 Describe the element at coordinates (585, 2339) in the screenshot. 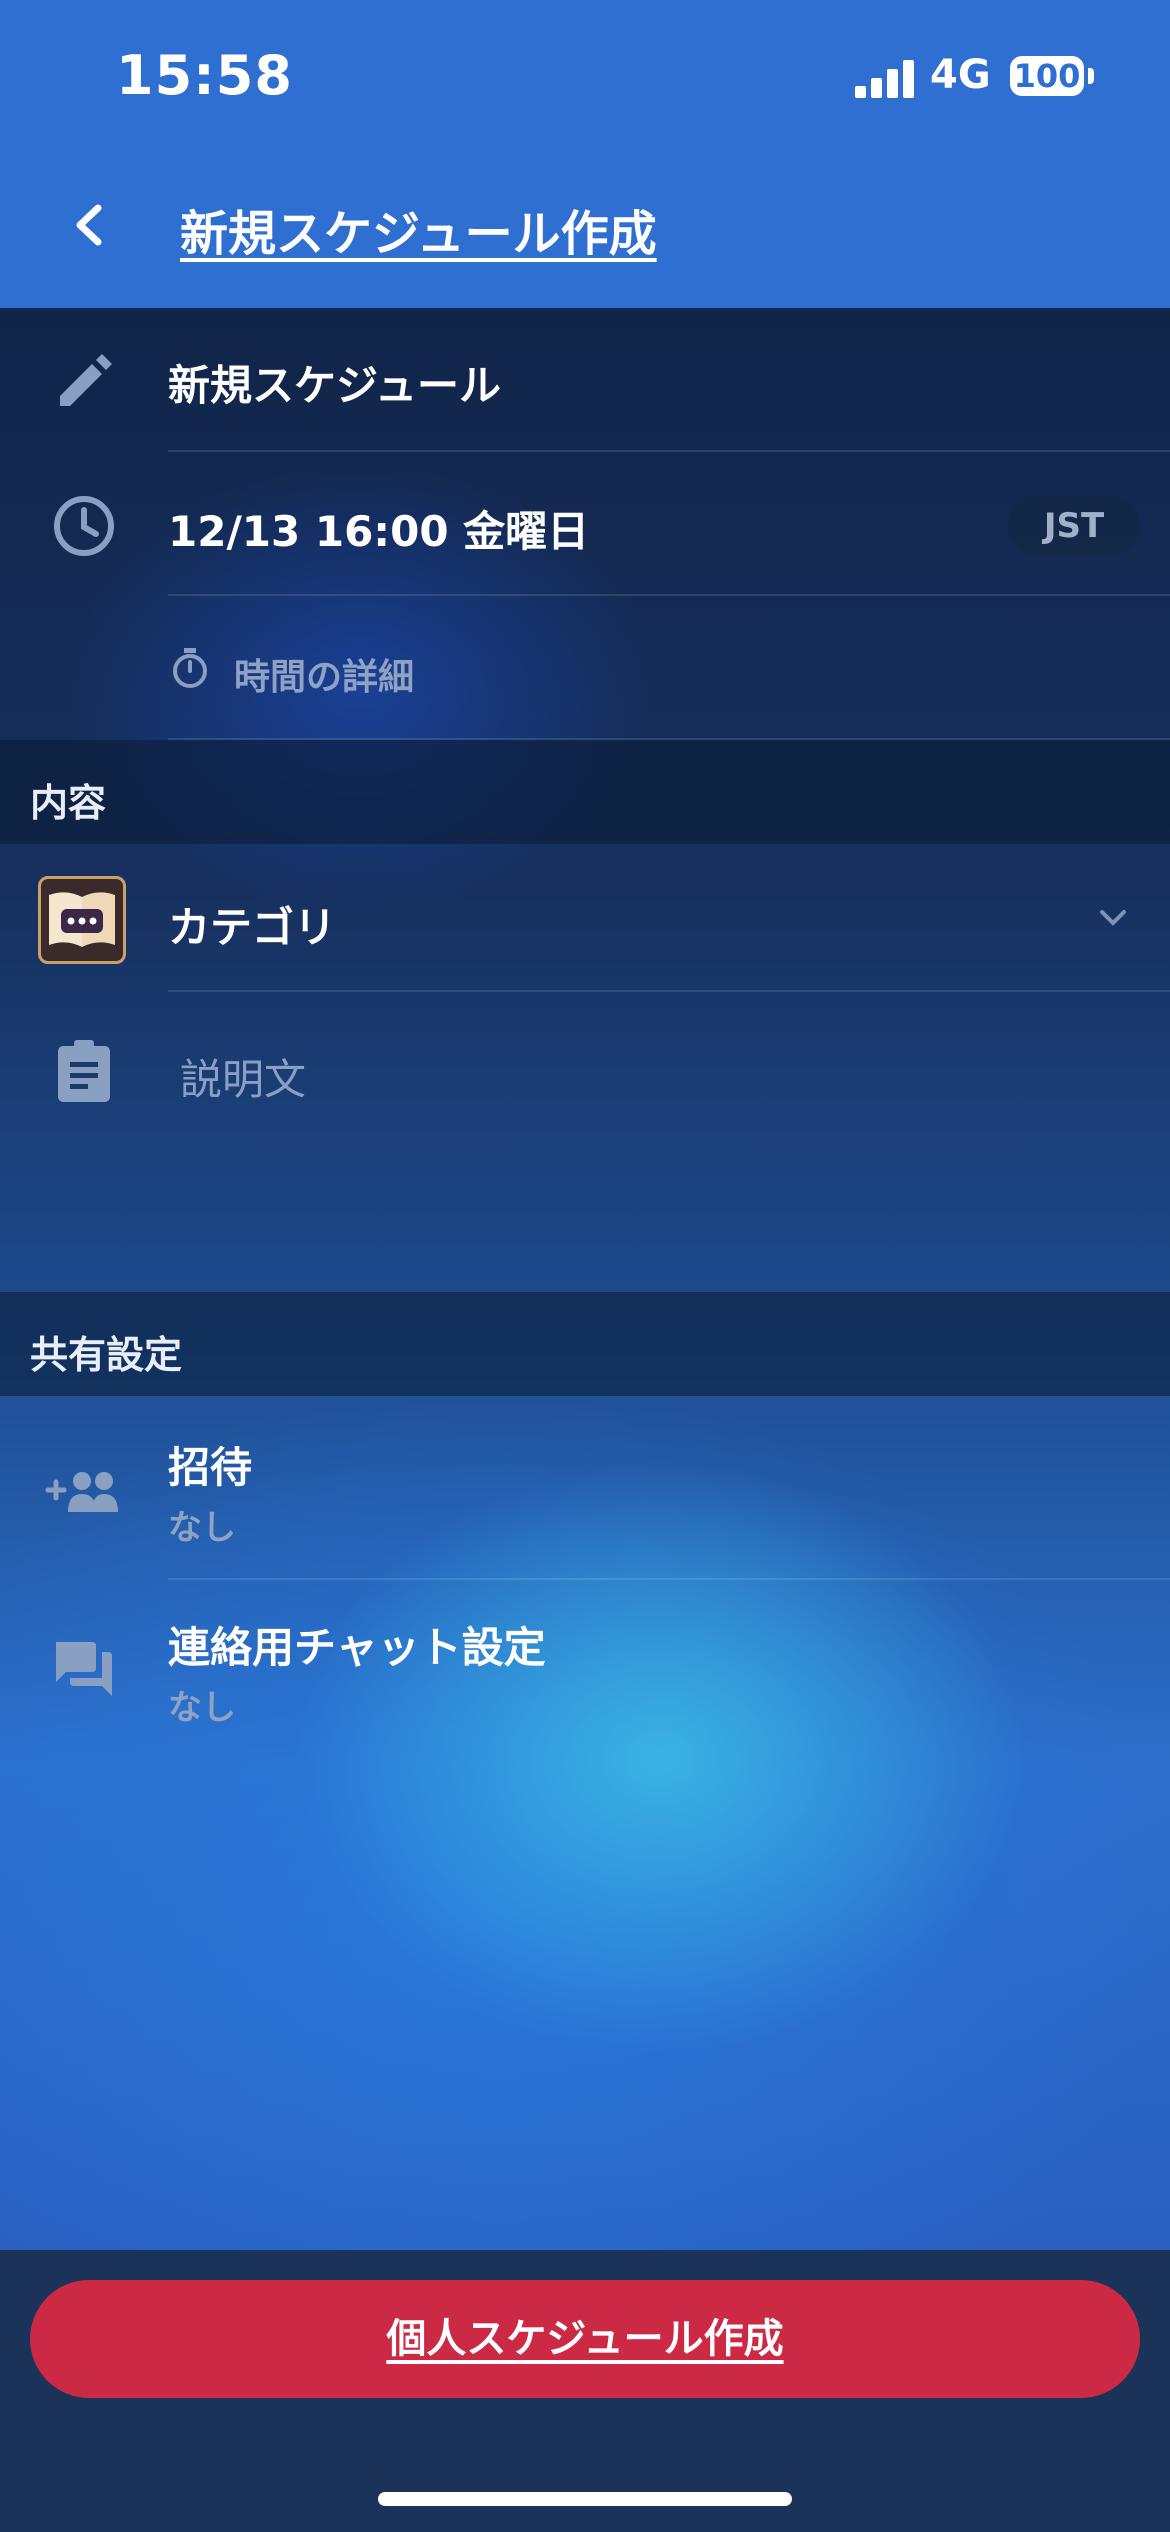

I see `create-personal-schedule-button: 個人スケジュール作成` at that location.